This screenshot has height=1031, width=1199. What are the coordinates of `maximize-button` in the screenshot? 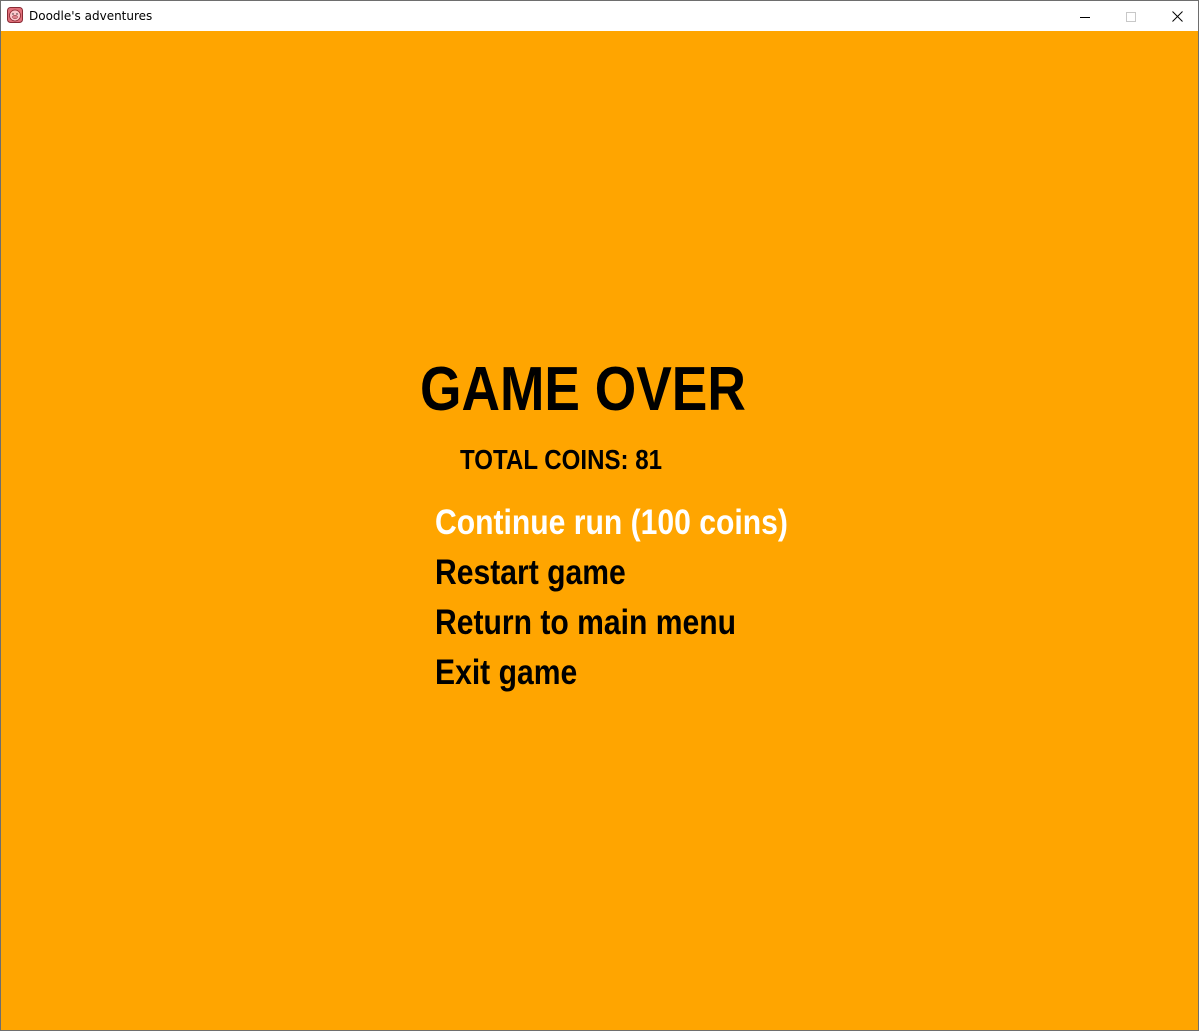 It's located at (1131, 16).